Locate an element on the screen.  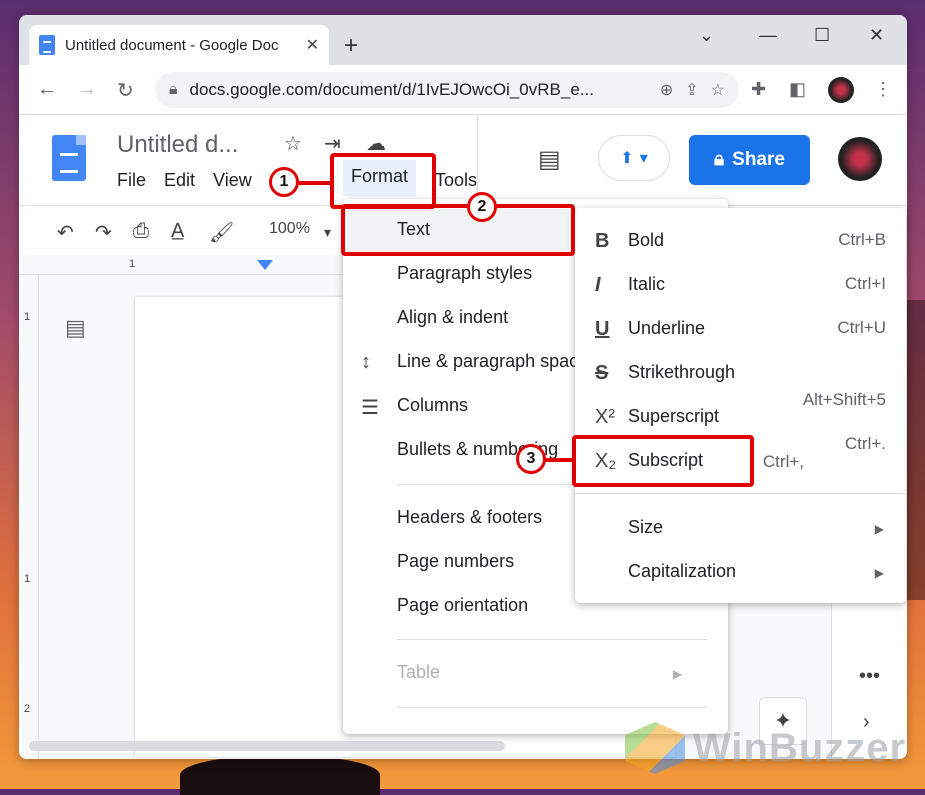
profile-avatar is located at coordinates (841, 90).